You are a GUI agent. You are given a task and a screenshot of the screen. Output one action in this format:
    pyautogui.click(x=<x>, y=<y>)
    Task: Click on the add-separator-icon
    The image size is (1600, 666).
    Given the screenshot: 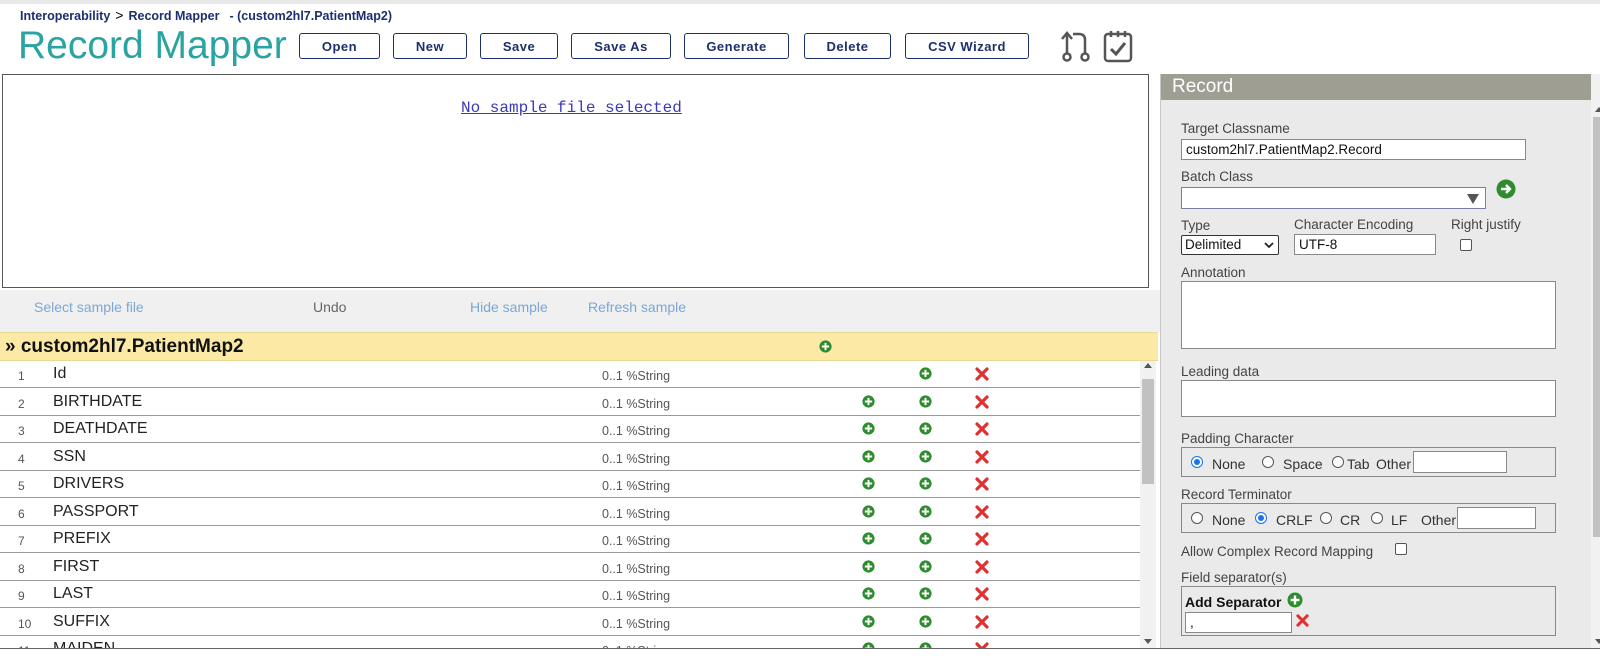 What is the action you would take?
    pyautogui.click(x=1295, y=600)
    